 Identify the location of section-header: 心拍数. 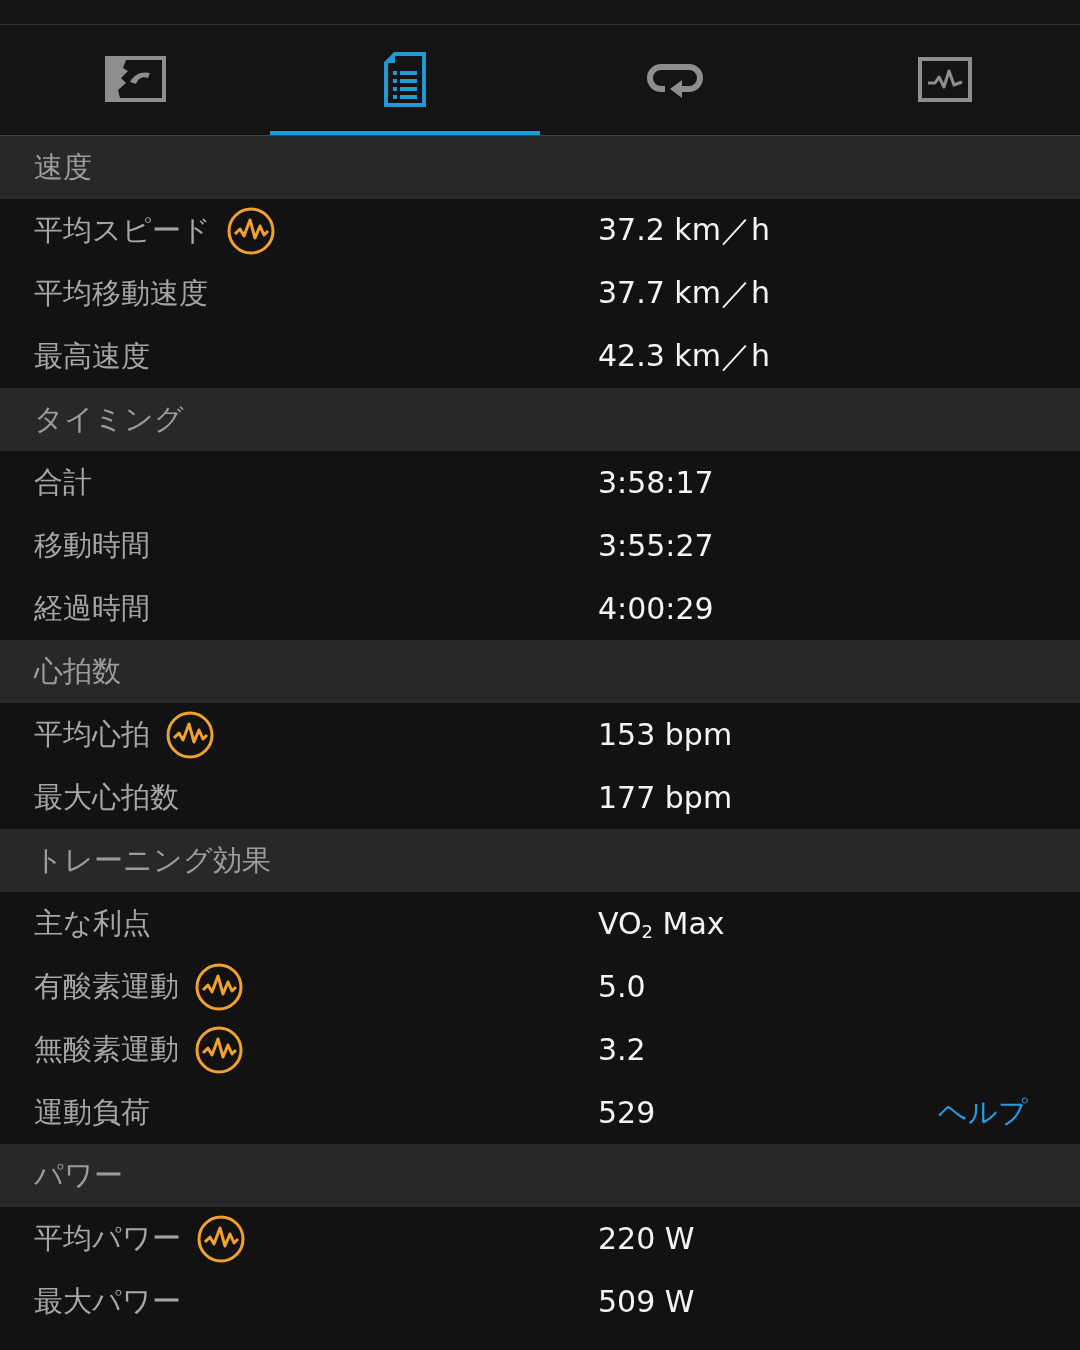
(540, 671).